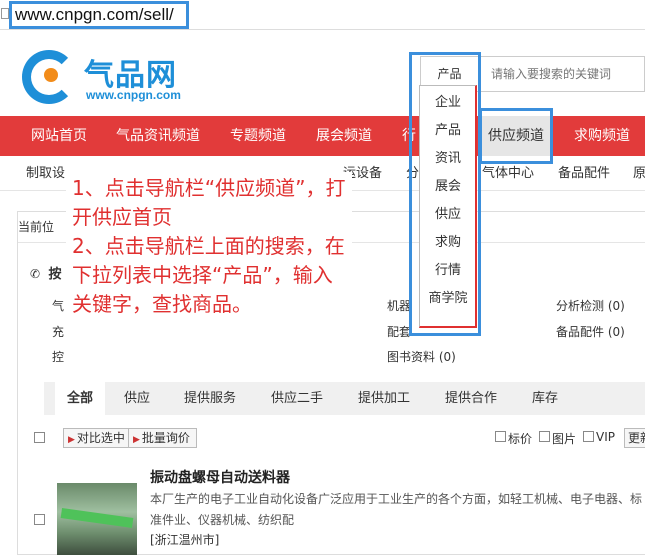 This screenshot has height=555, width=645. I want to click on tab-used: 供应二手, so click(297, 398).